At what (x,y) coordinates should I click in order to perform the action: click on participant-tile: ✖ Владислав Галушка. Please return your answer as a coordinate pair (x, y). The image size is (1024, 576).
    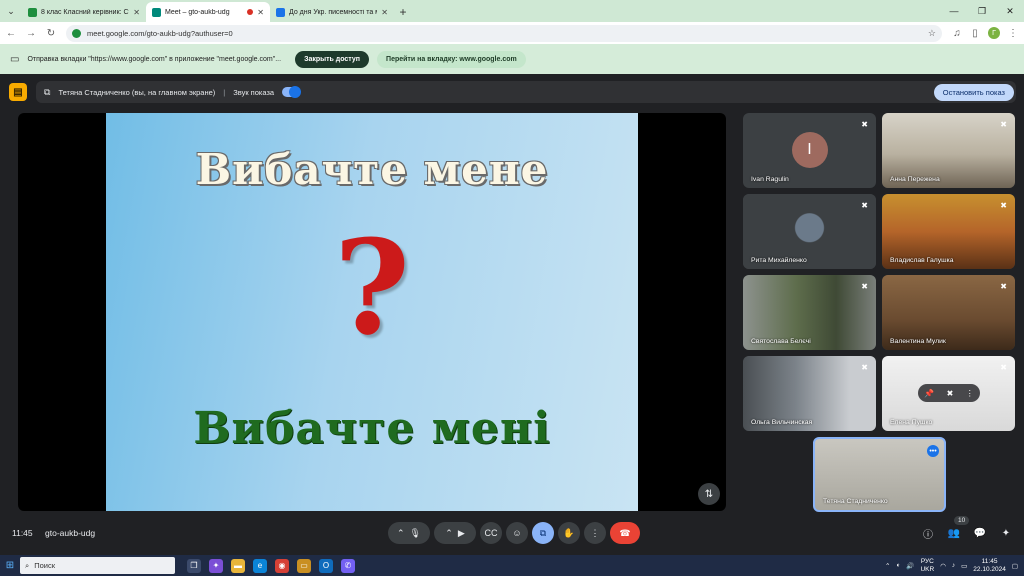
    Looking at the image, I should click on (948, 231).